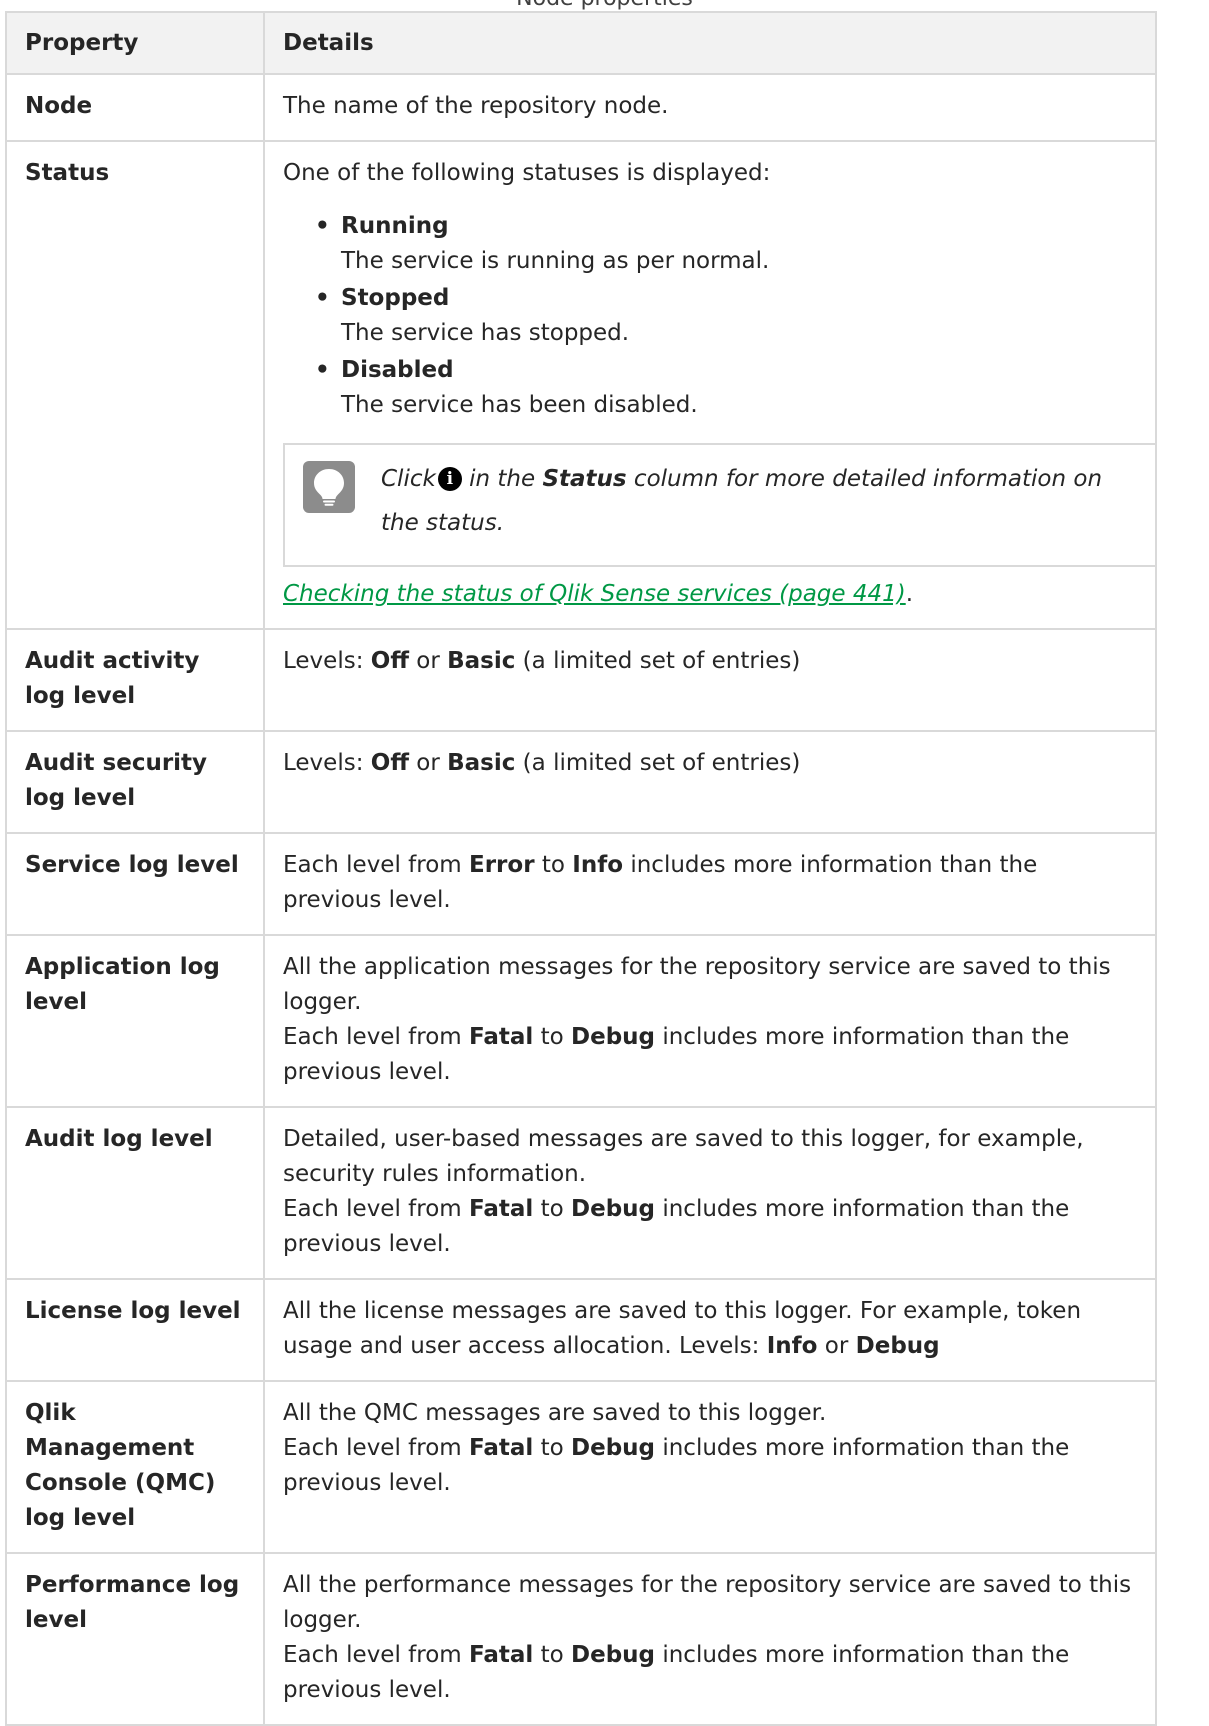 Image resolution: width=1209 pixels, height=1726 pixels. What do you see at coordinates (135, 1330) in the screenshot?
I see `property-license-log: License log level` at bounding box center [135, 1330].